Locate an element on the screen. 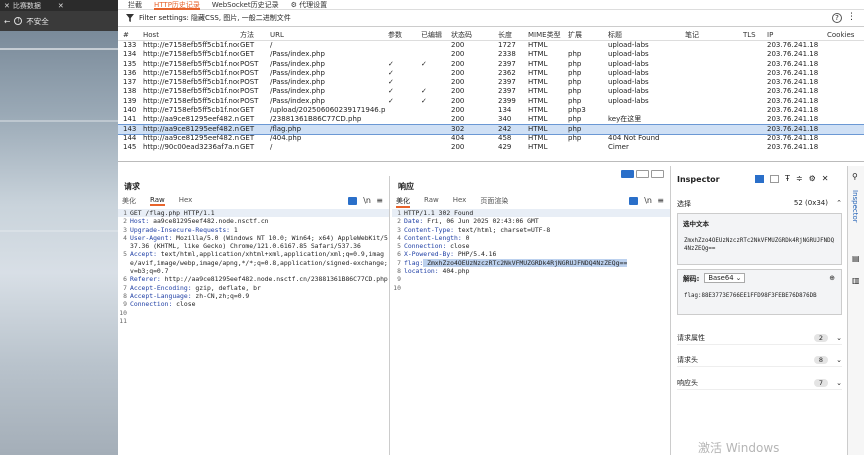 This screenshot has height=455, width=864. browser-tab: ✕ 比赛数据 ✕ is located at coordinates (59, 5).